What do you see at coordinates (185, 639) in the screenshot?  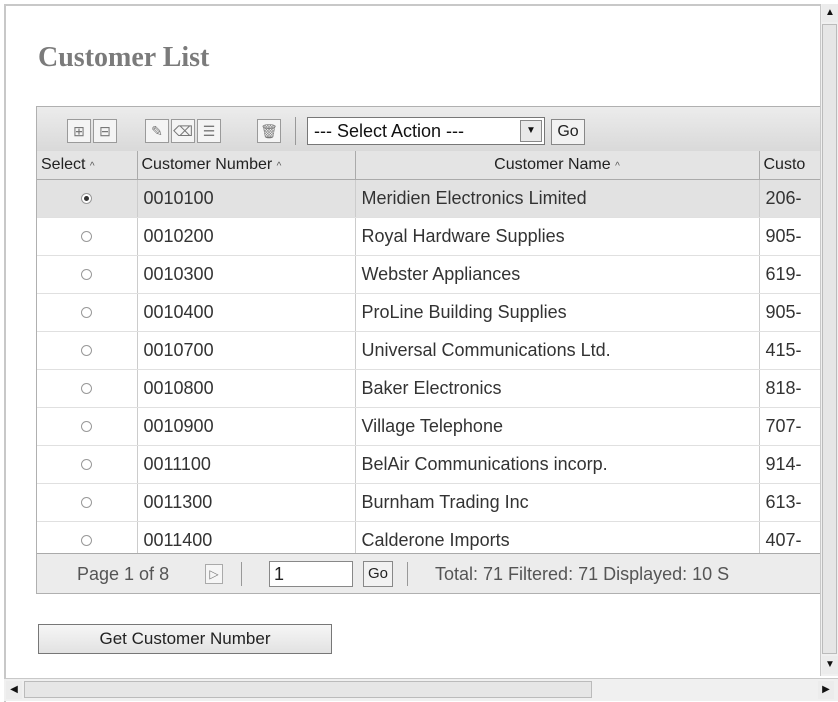 I see `get-customer-number-button: Get Customer Number` at bounding box center [185, 639].